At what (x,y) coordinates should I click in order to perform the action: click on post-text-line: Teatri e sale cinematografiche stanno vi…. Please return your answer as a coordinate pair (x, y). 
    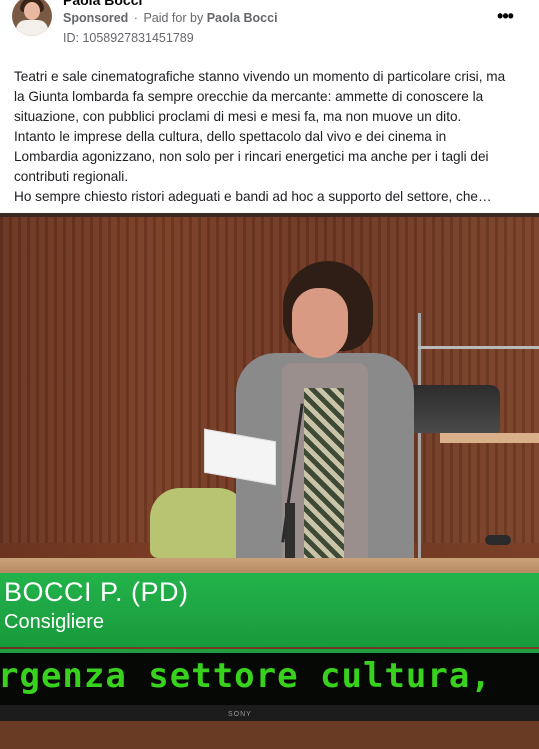
    Looking at the image, I should click on (260, 76).